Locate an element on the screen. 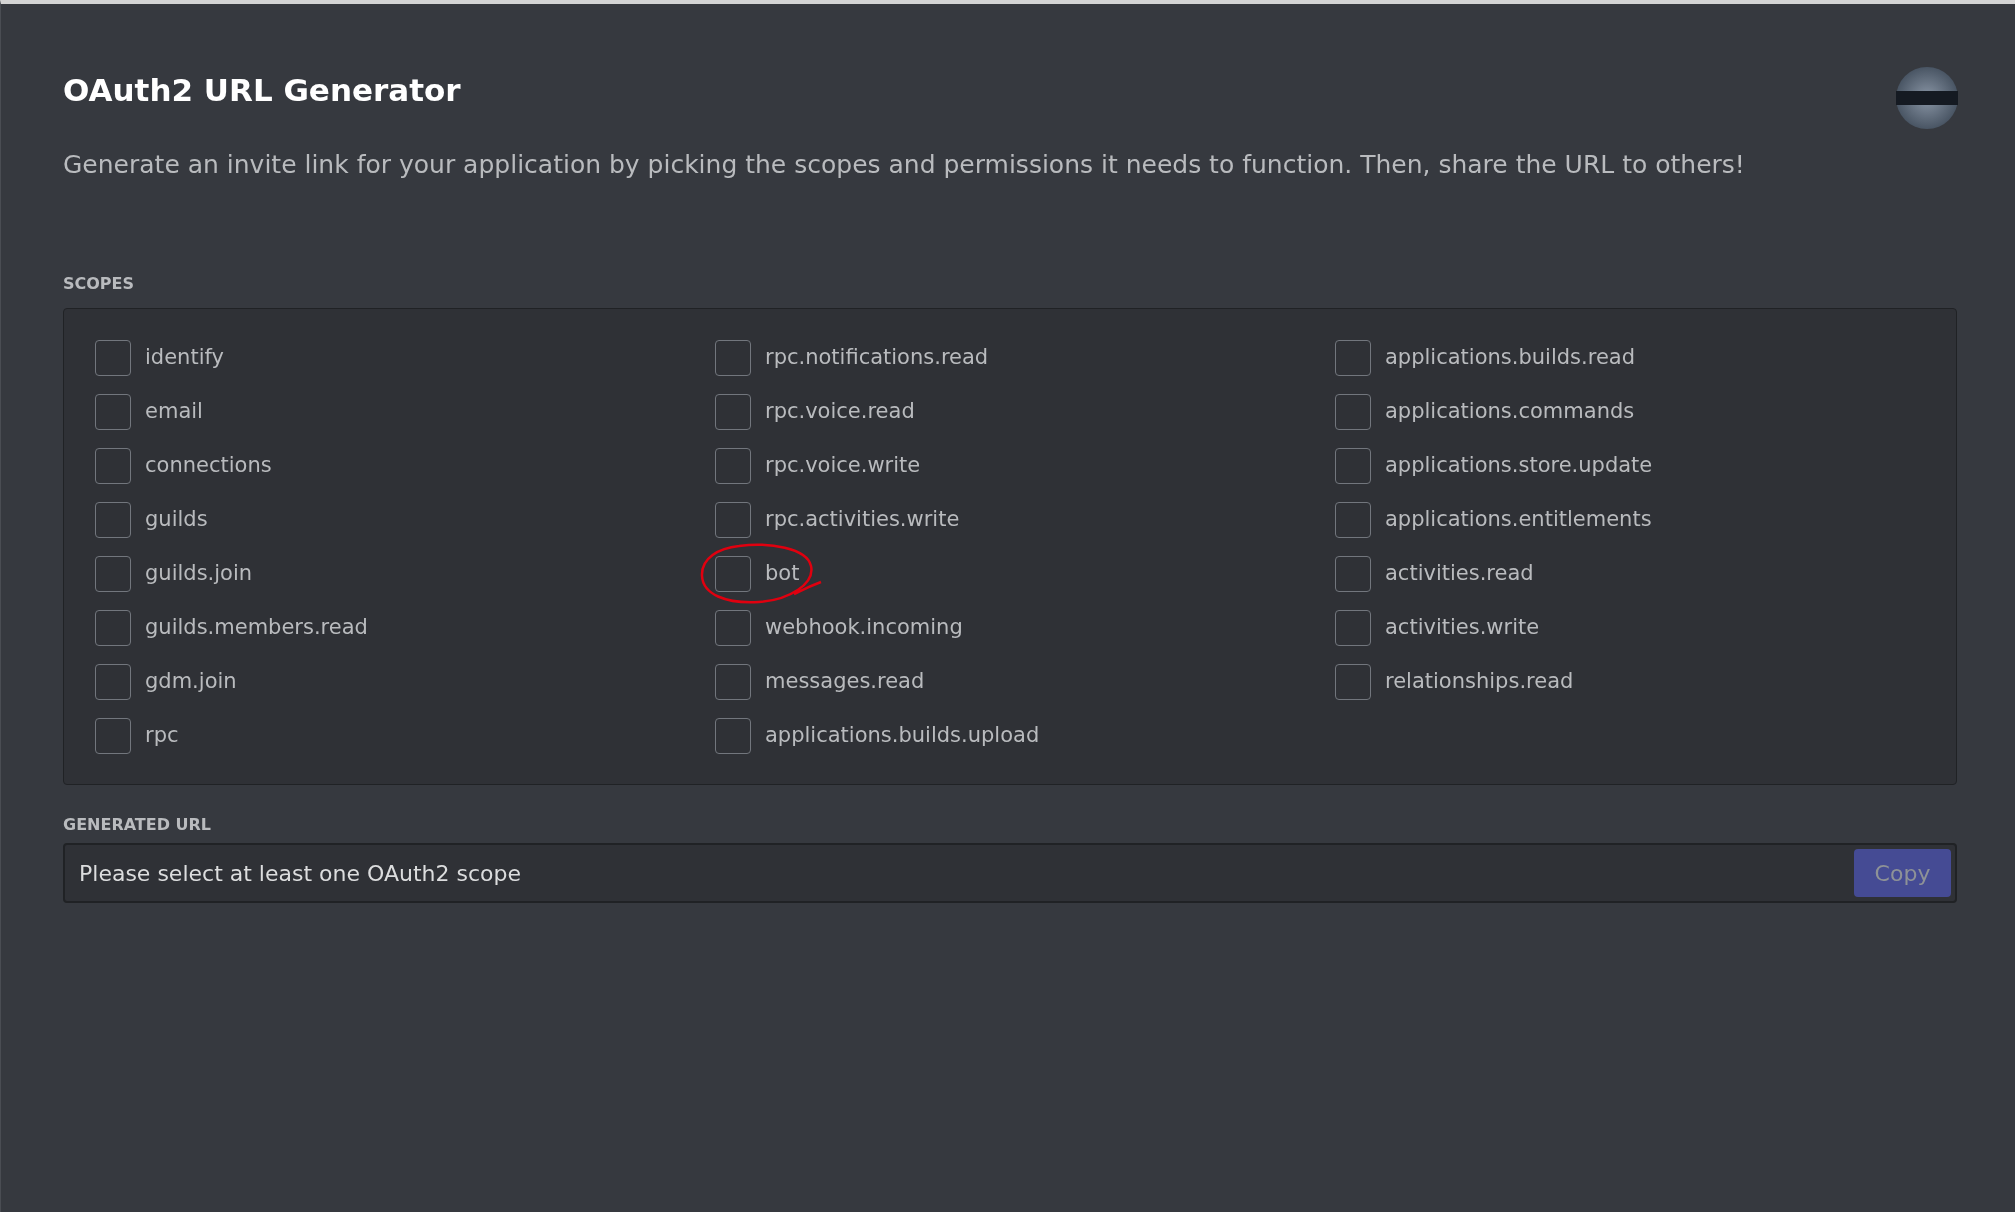  scope-label: applications.store.update is located at coordinates (1519, 466).